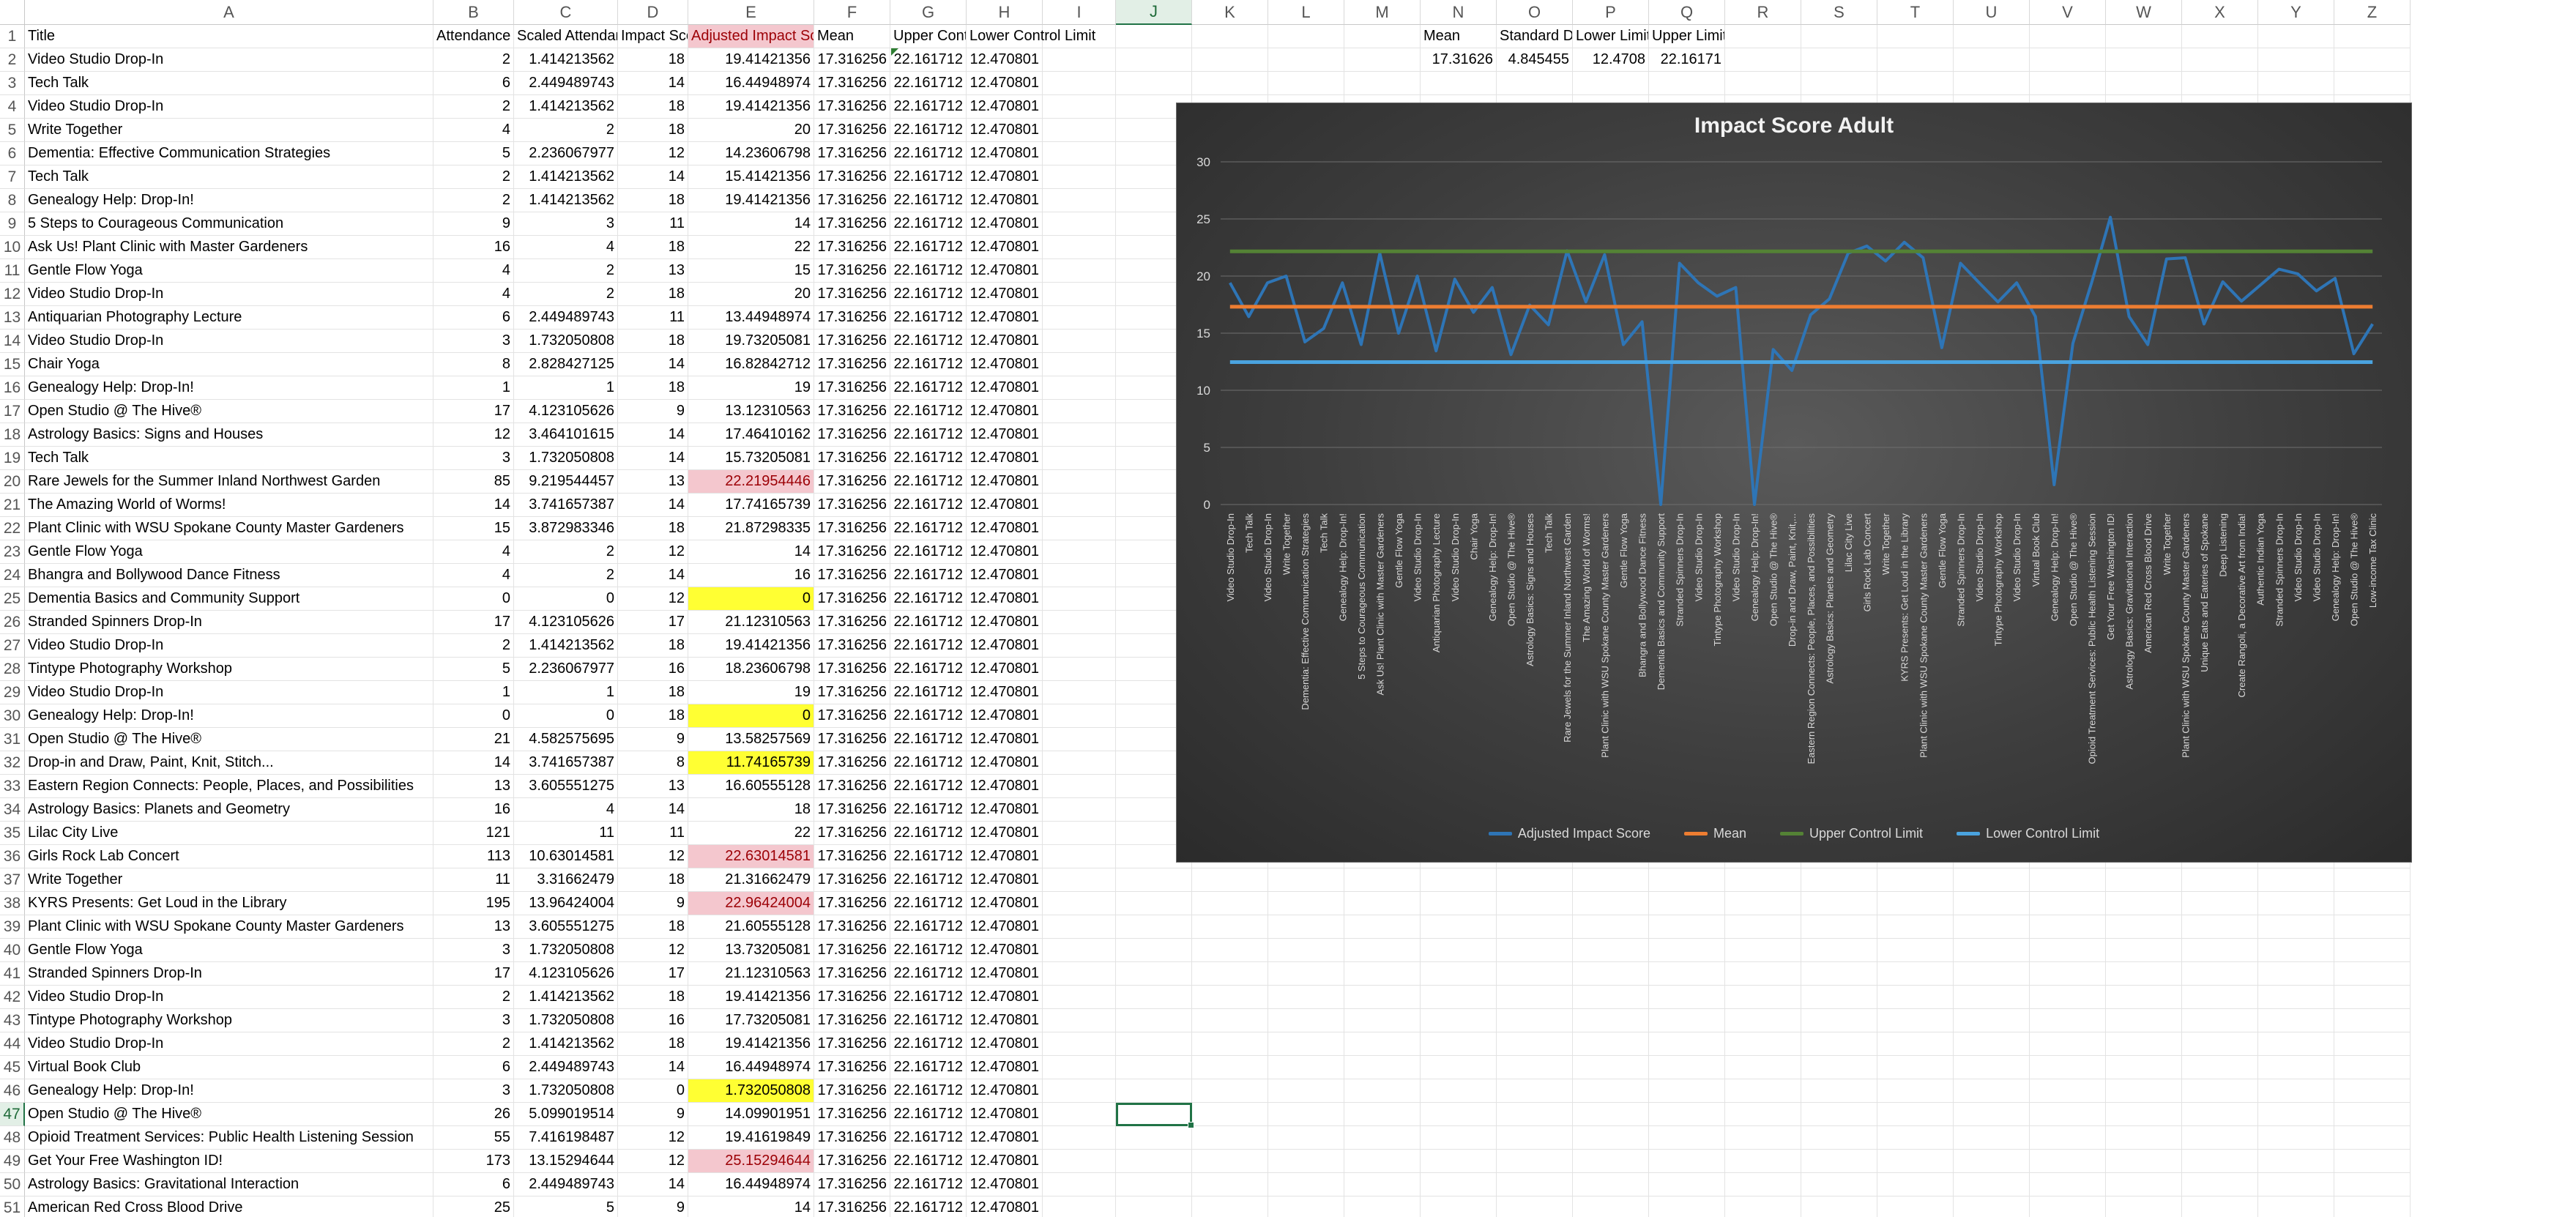  I want to click on adjusted-impact-score-cell: 0, so click(751, 716).